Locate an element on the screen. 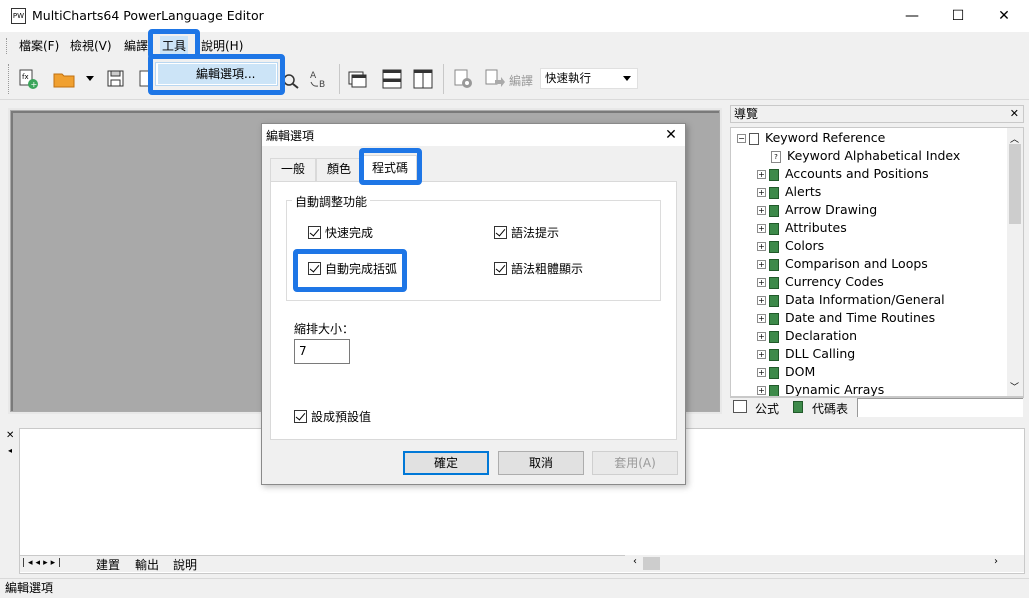 The height and width of the screenshot is (598, 1029). checkbox-label: 設成預設值 is located at coordinates (341, 416).